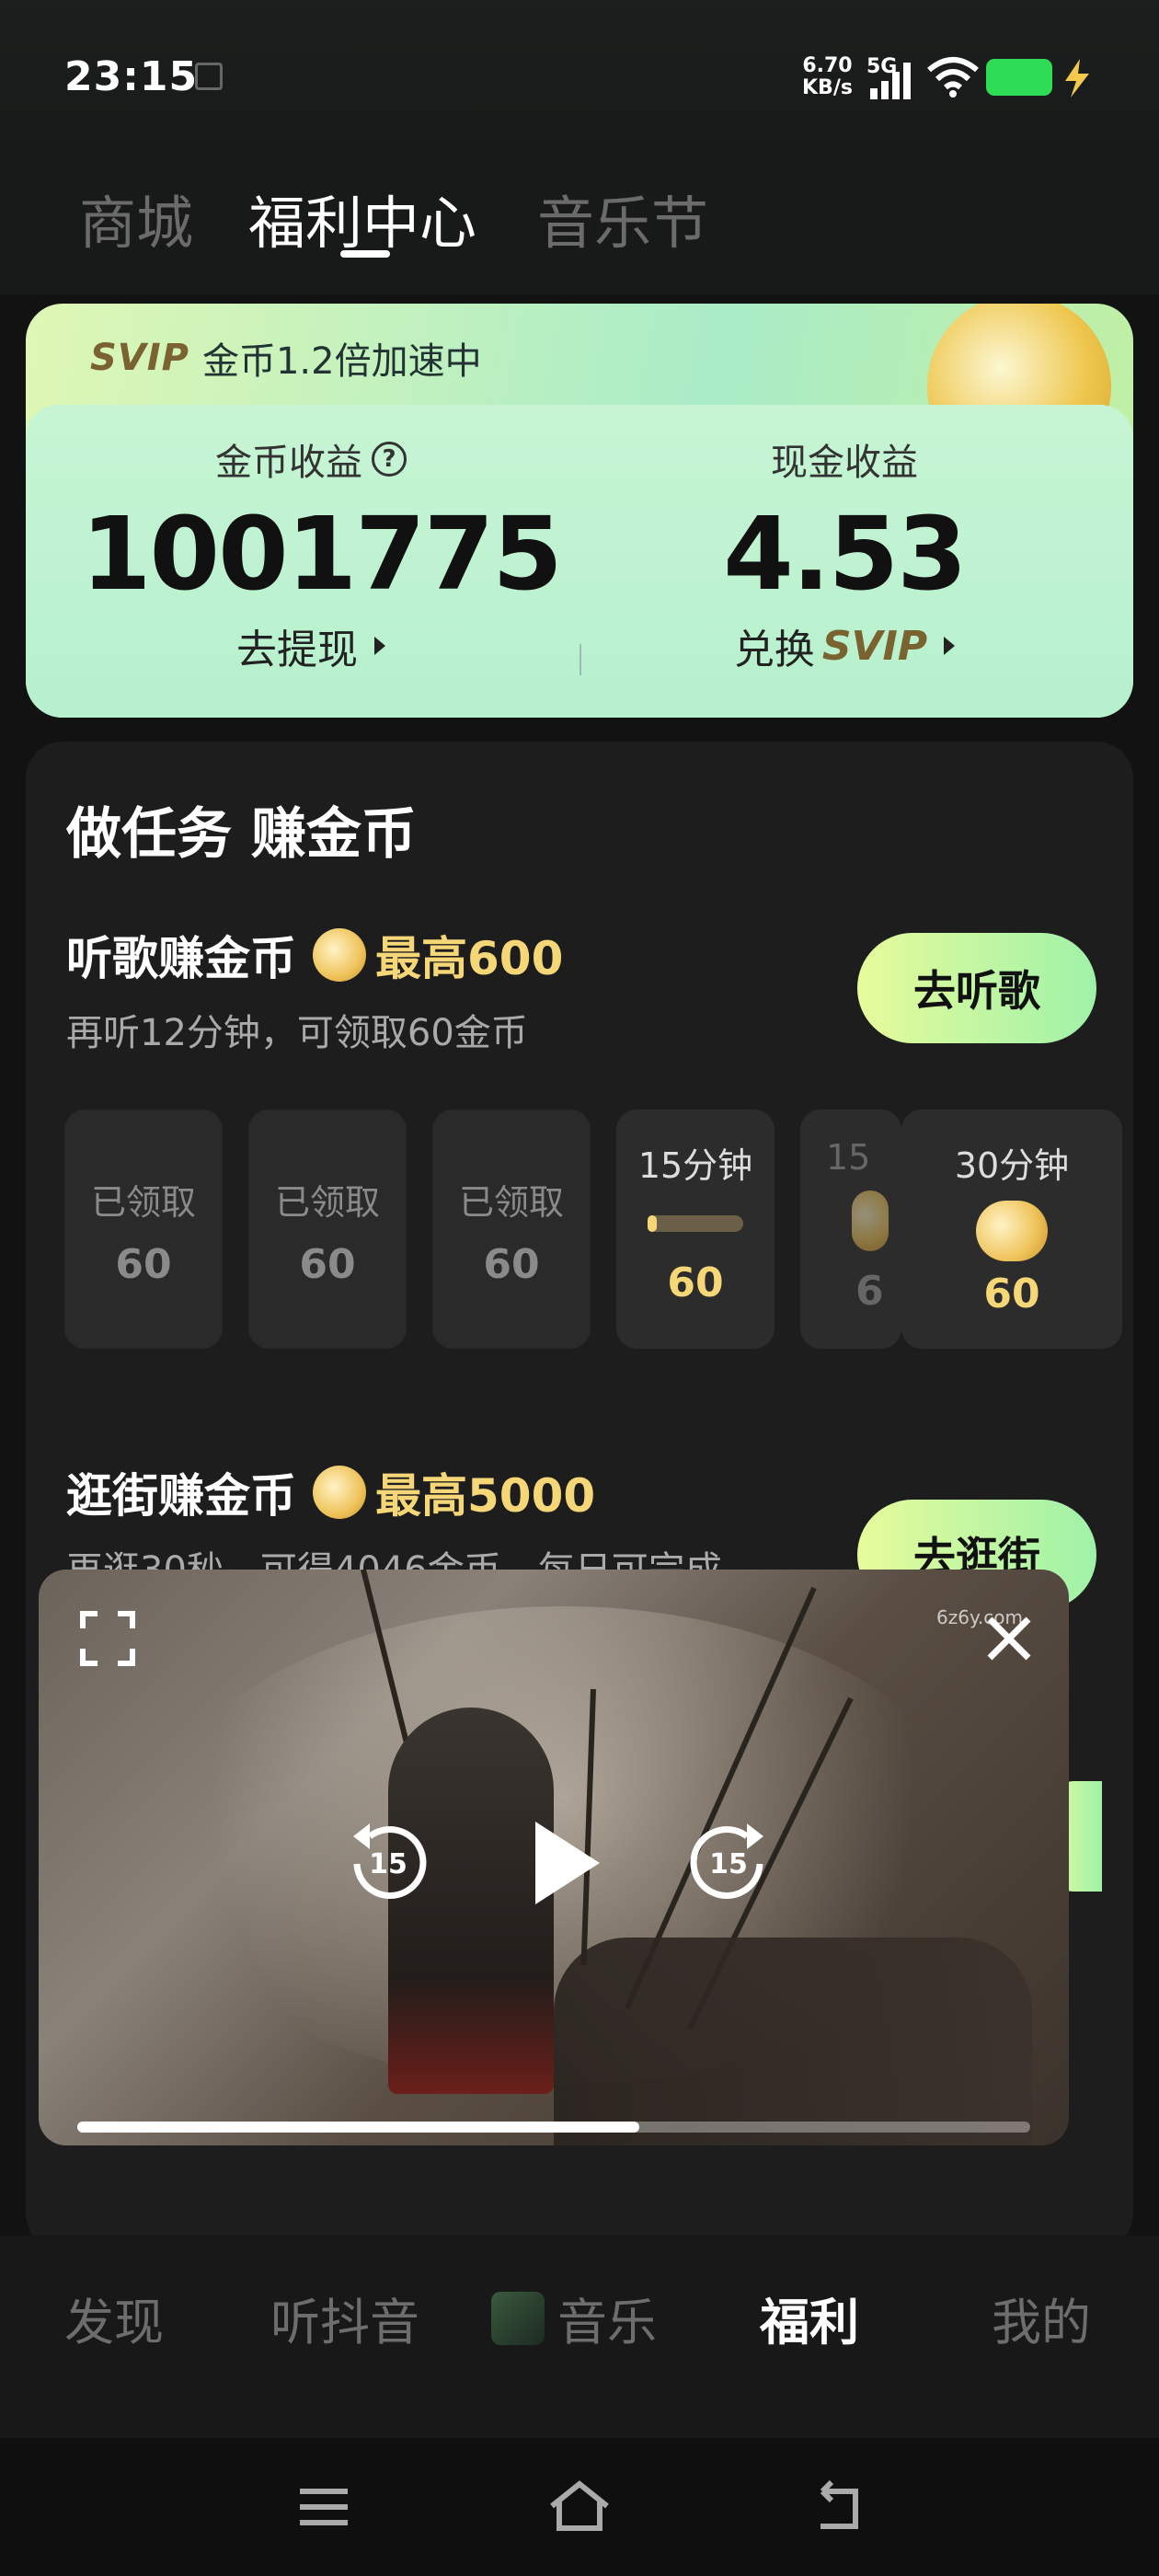 This screenshot has width=1159, height=2576. I want to click on rewind-15-icon: 15, so click(388, 1864).